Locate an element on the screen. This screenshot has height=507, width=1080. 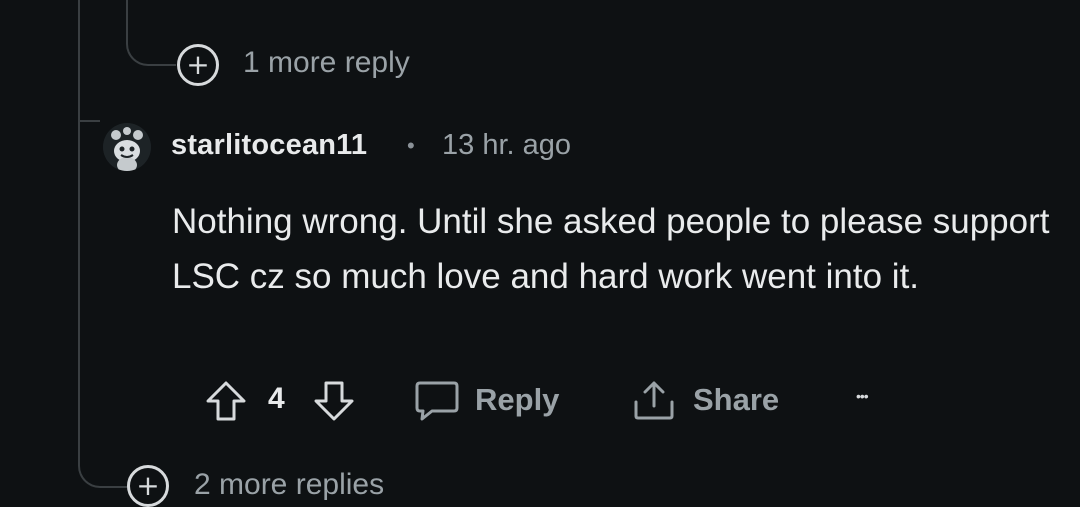
thread-connector-top is located at coordinates (151, 33).